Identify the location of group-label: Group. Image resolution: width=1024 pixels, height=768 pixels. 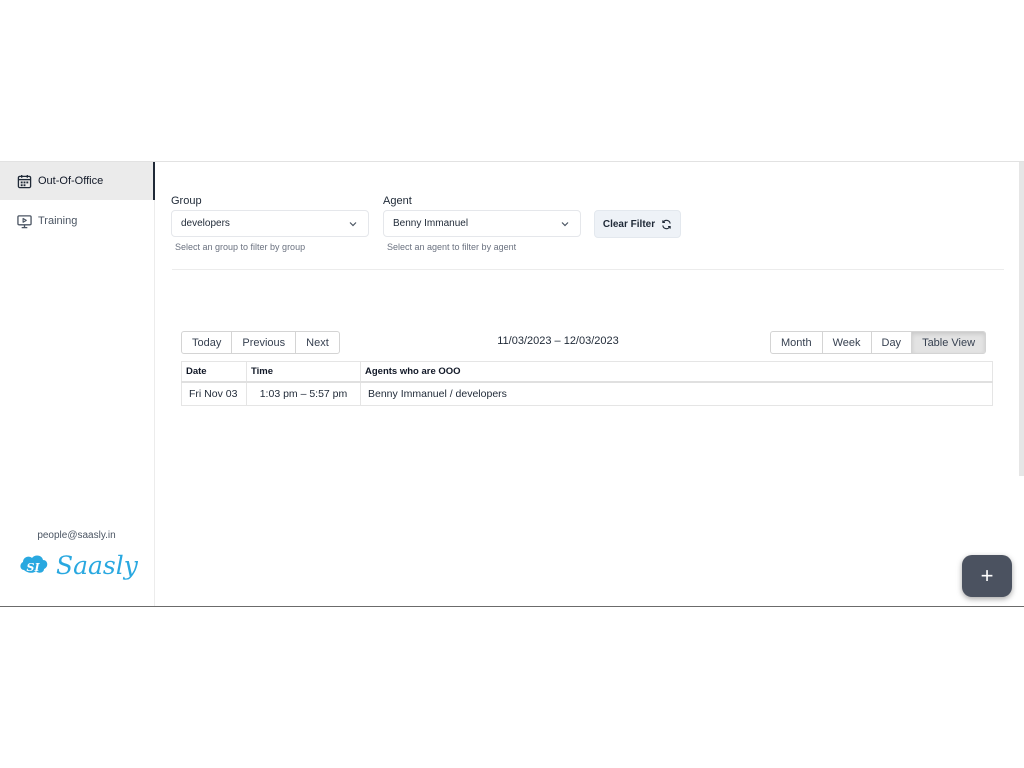
(186, 201).